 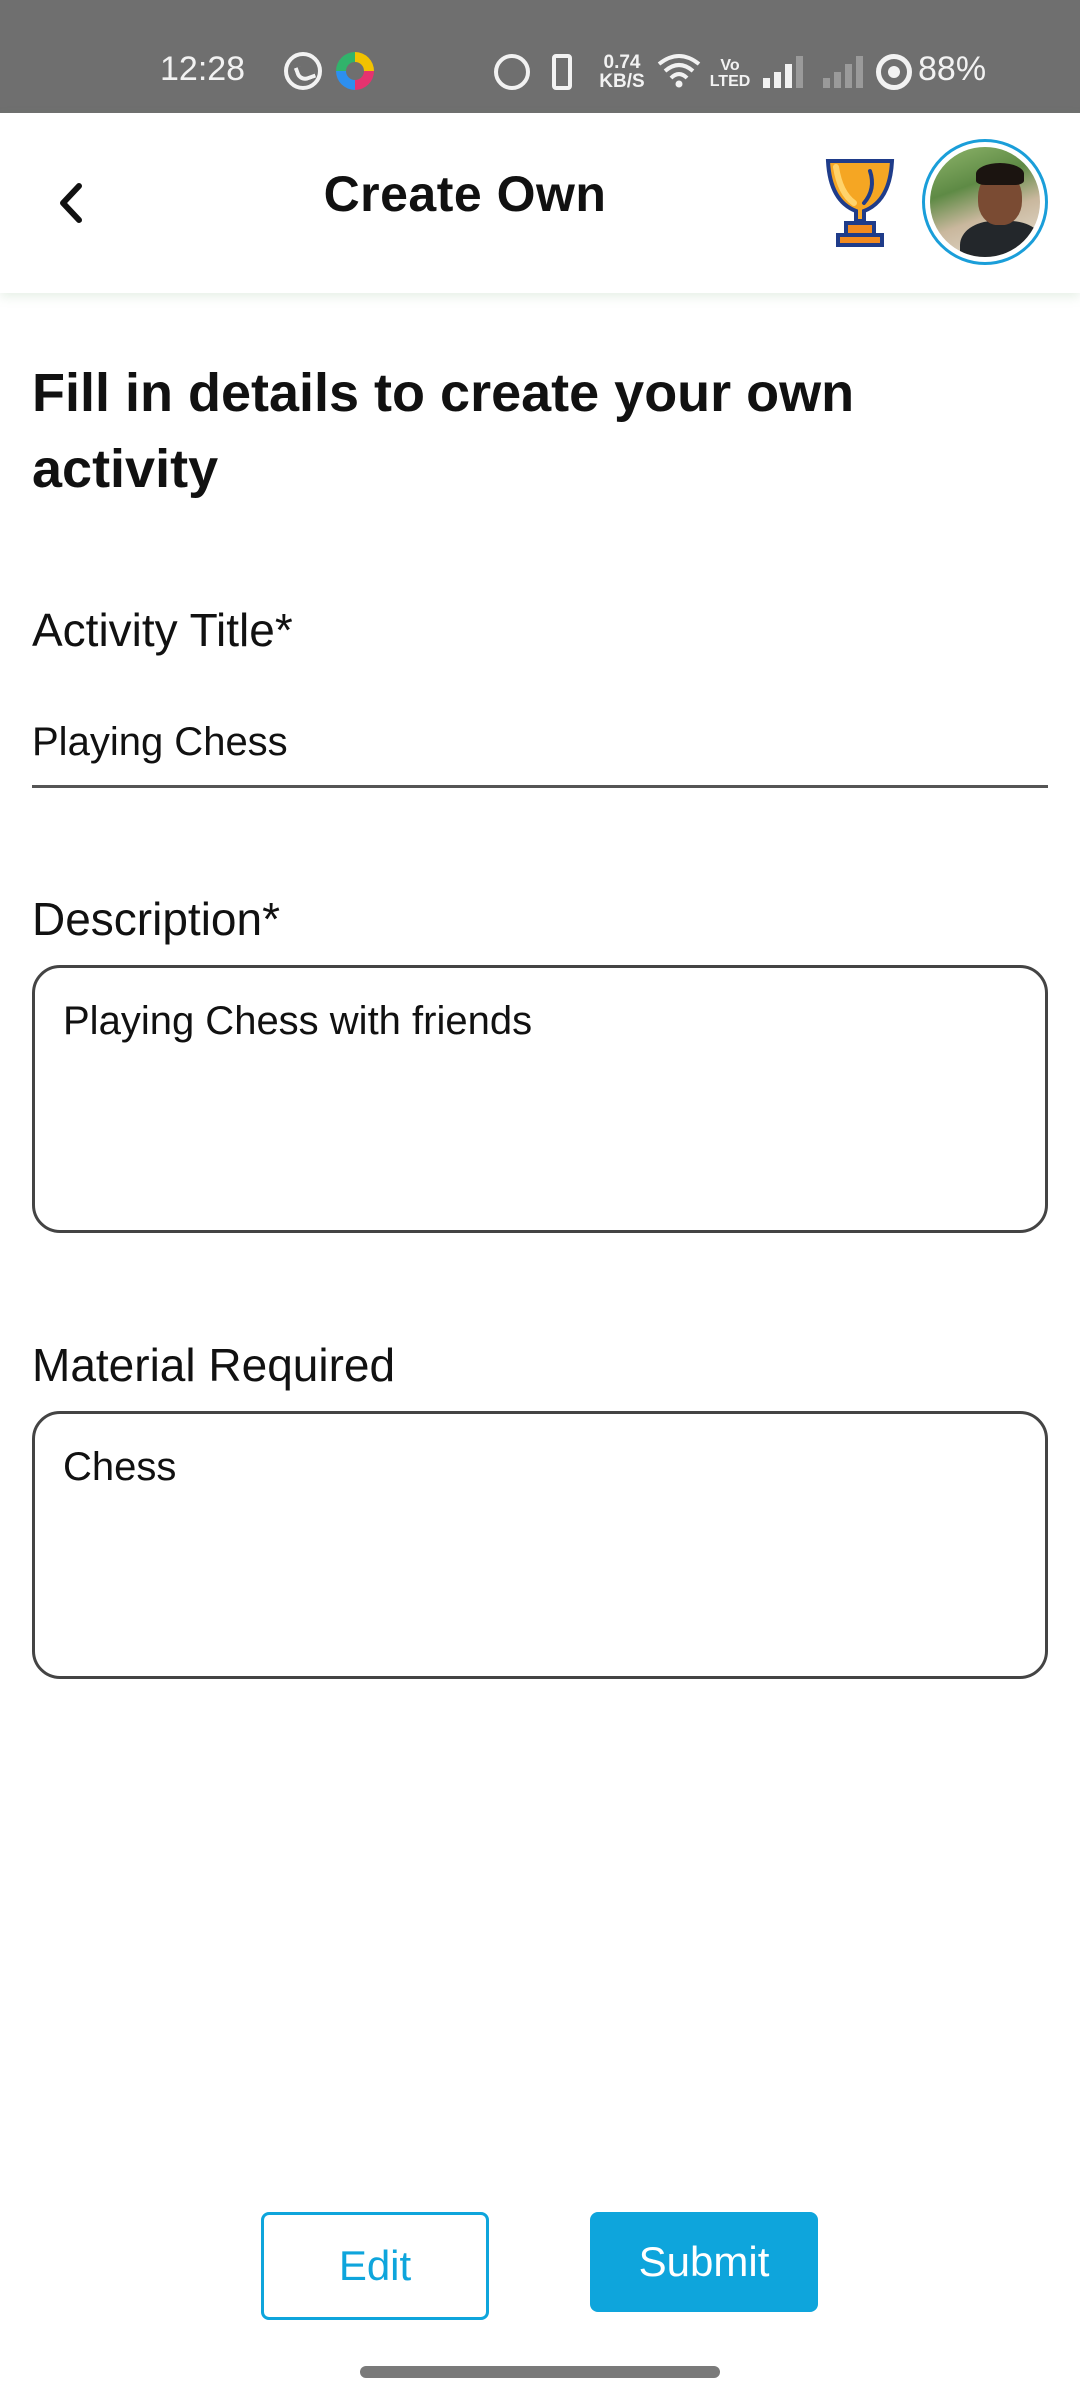 What do you see at coordinates (679, 70) in the screenshot?
I see `wifi-icon` at bounding box center [679, 70].